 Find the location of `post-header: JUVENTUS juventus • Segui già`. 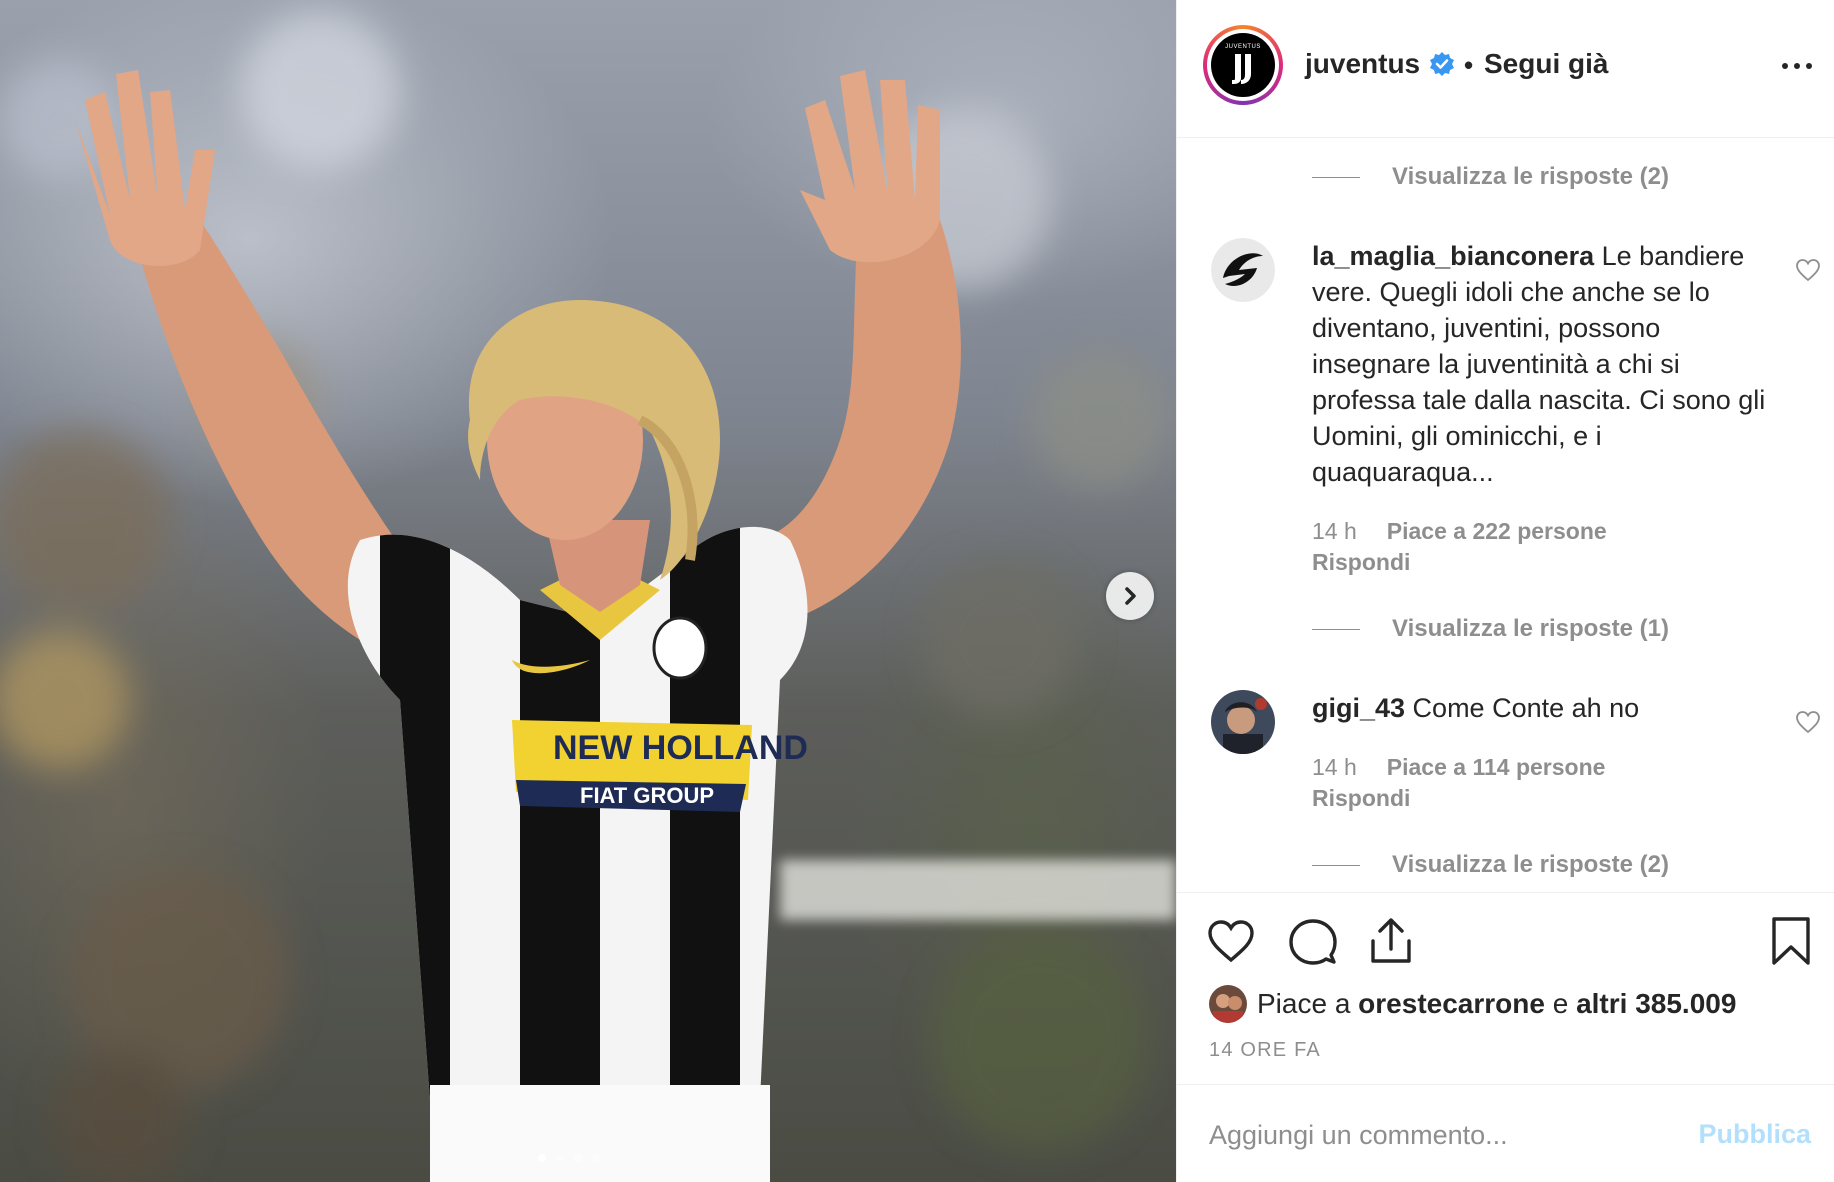

post-header: JUVENTUS juventus • Segui già is located at coordinates (1505, 69).